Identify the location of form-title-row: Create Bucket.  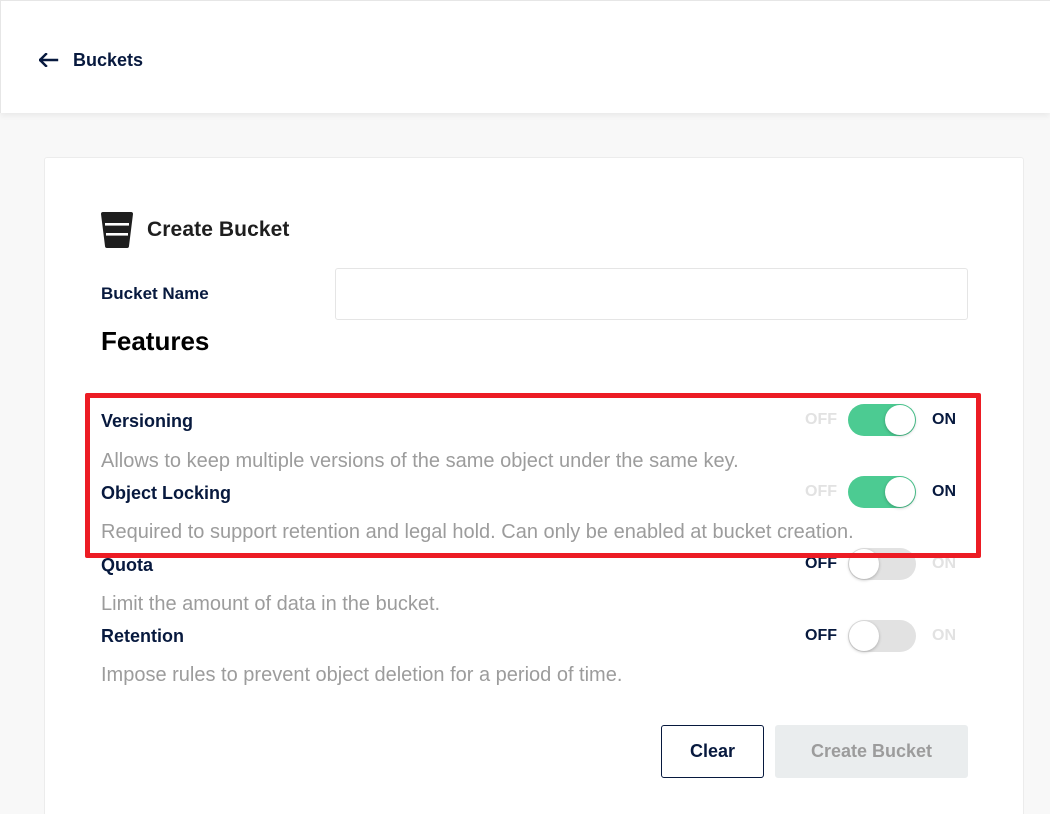
(195, 230).